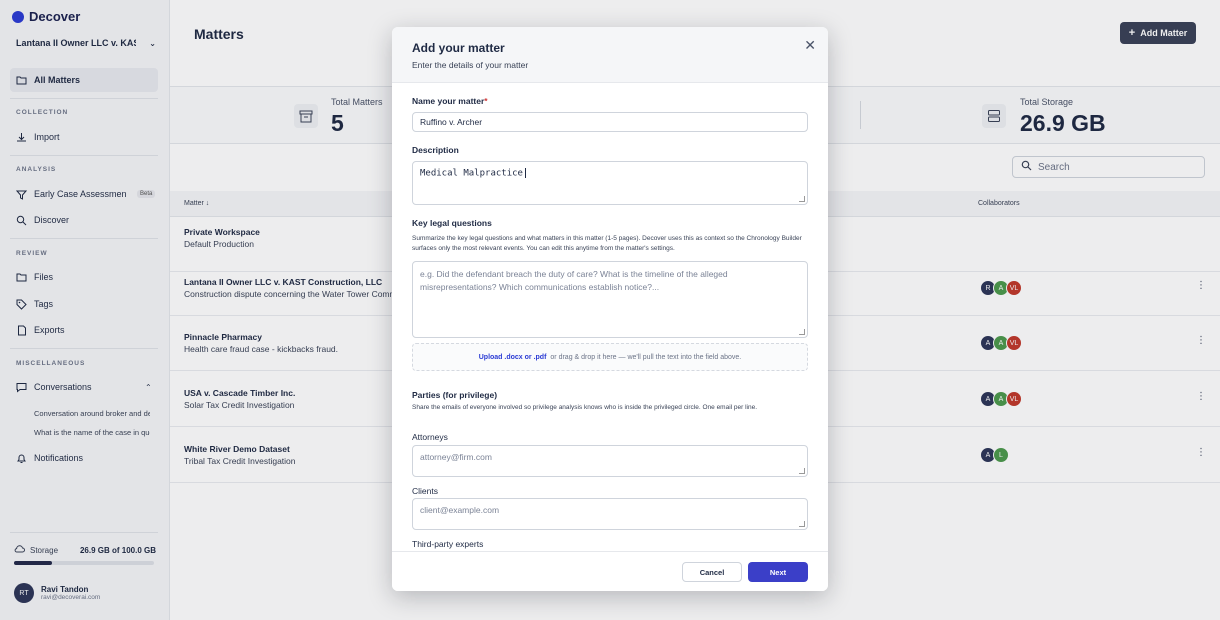 This screenshot has width=1220, height=620. What do you see at coordinates (610, 183) in the screenshot?
I see `description-textarea: Medical Malpractice` at bounding box center [610, 183].